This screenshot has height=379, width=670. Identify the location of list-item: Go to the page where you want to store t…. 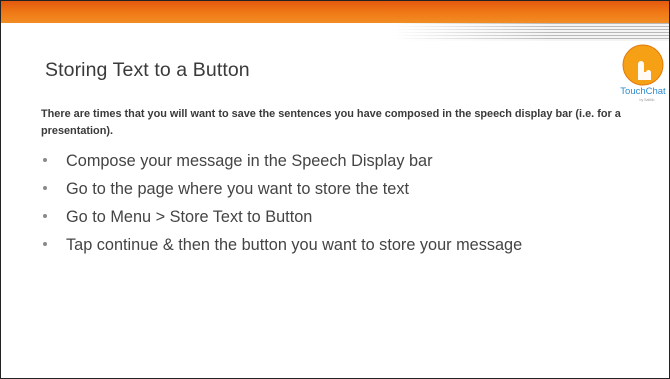
(341, 189).